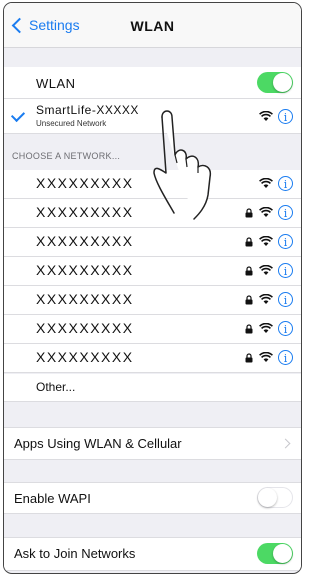 This screenshot has height=574, width=320. What do you see at coordinates (75, 553) in the screenshot?
I see `ask-to-join-label: Ask to Join Networks` at bounding box center [75, 553].